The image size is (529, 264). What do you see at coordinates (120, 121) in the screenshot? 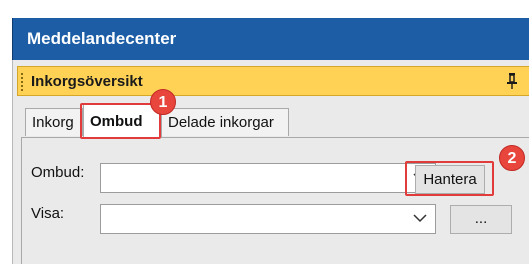
I see `highlight-ombud-tab` at bounding box center [120, 121].